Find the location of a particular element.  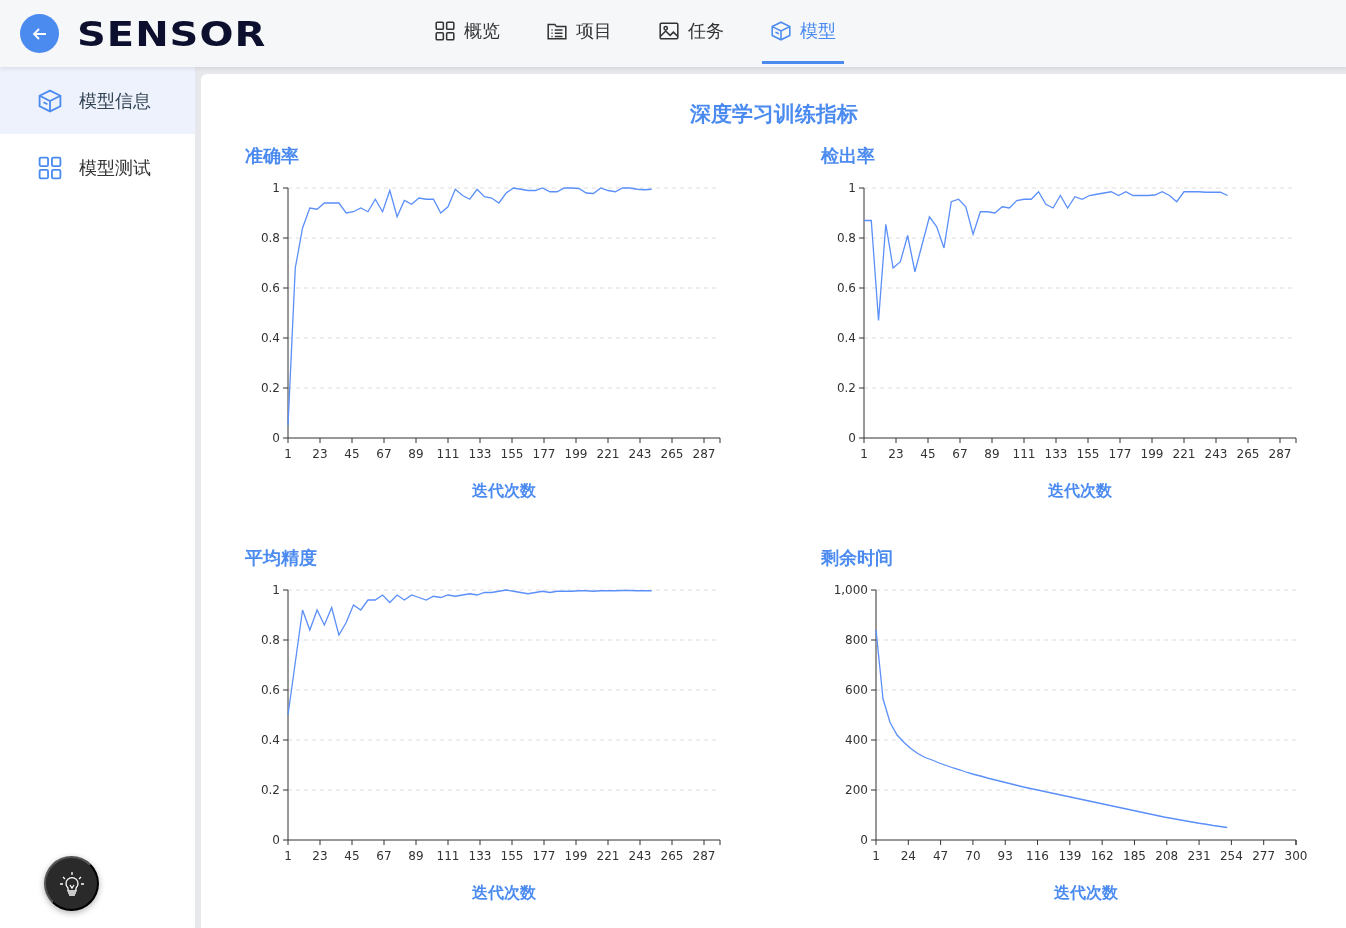

chart-title: 准确率 is located at coordinates (272, 156).